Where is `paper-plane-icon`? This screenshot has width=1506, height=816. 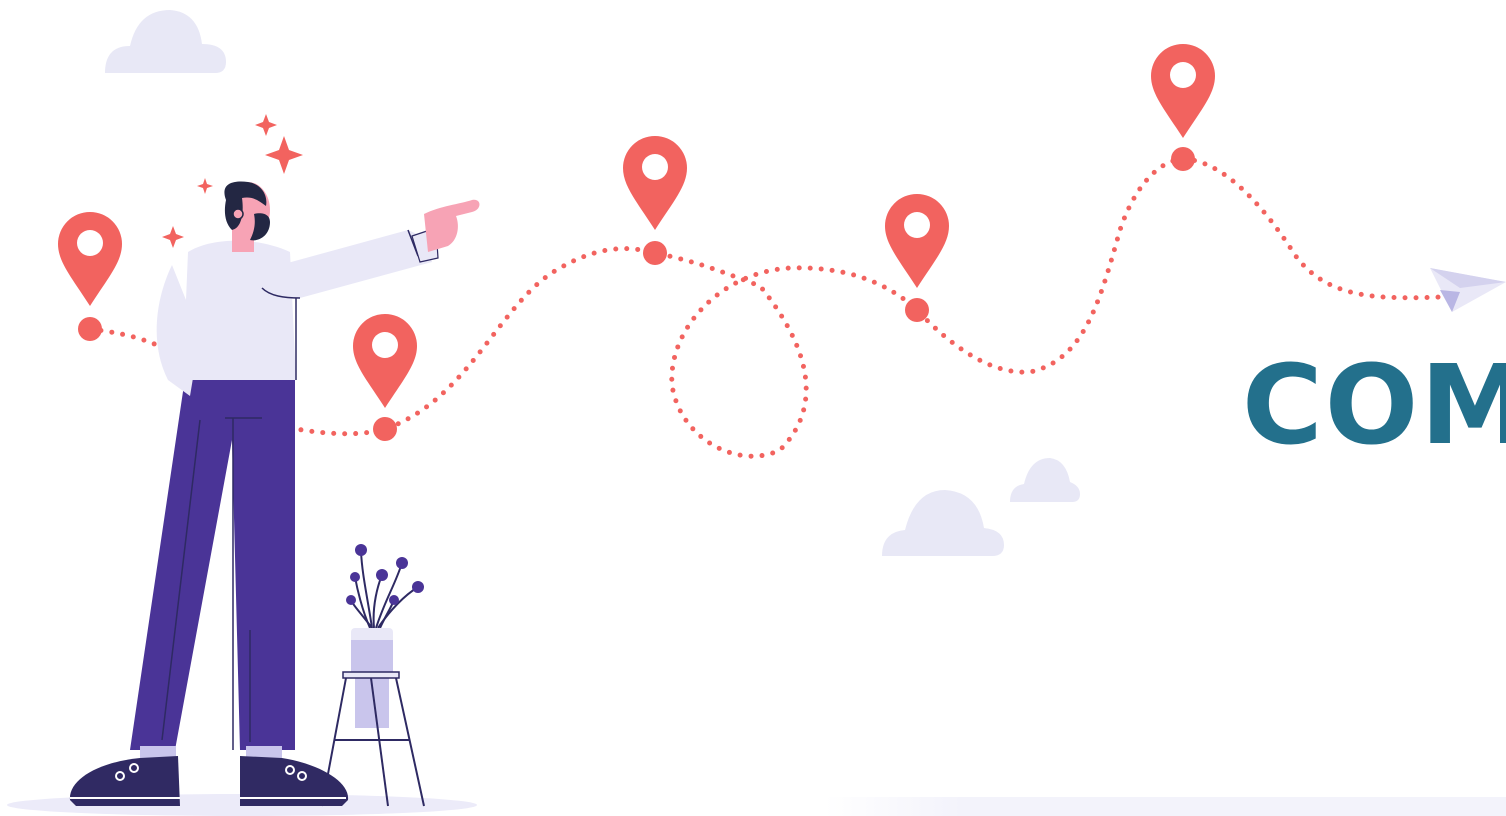 paper-plane-icon is located at coordinates (1468, 290).